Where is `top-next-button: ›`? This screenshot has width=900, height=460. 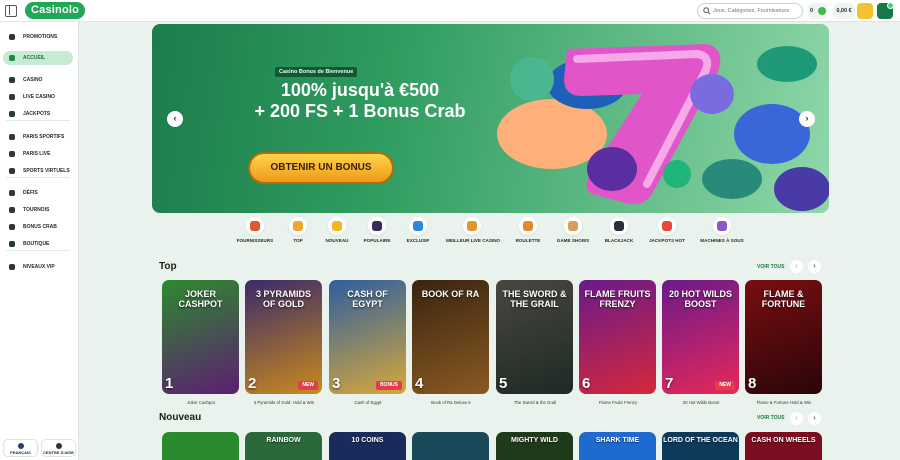
top-next-button: › is located at coordinates (814, 266).